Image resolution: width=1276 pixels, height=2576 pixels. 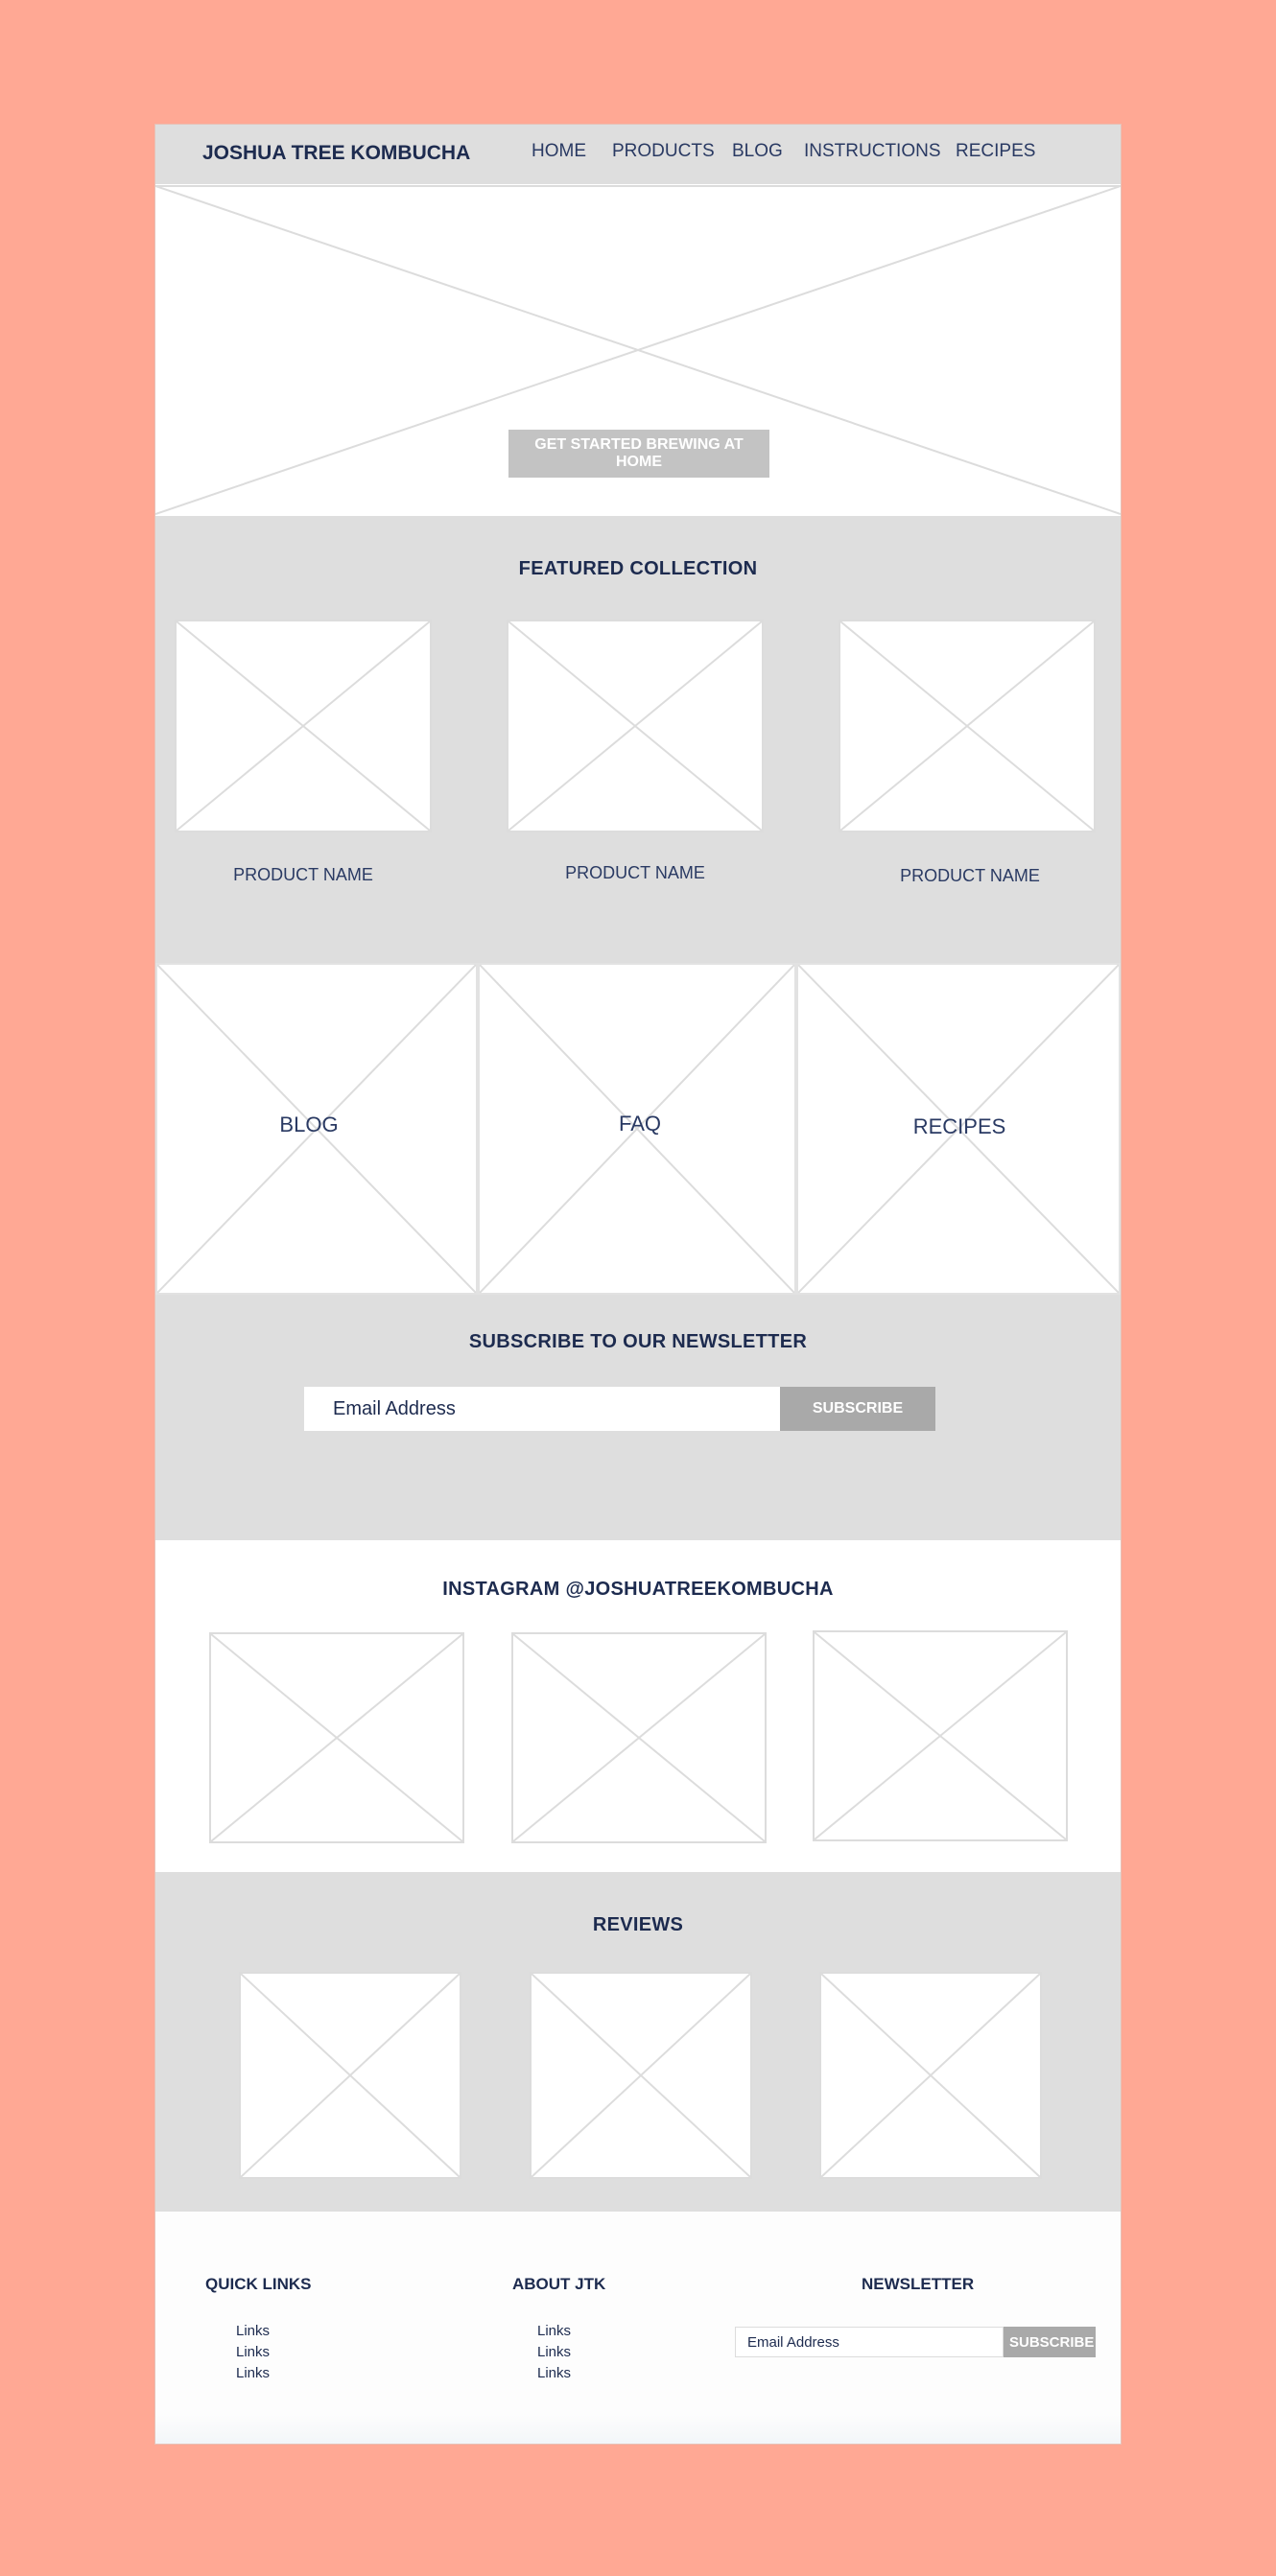 I want to click on newsletter-email-input, so click(x=542, y=1409).